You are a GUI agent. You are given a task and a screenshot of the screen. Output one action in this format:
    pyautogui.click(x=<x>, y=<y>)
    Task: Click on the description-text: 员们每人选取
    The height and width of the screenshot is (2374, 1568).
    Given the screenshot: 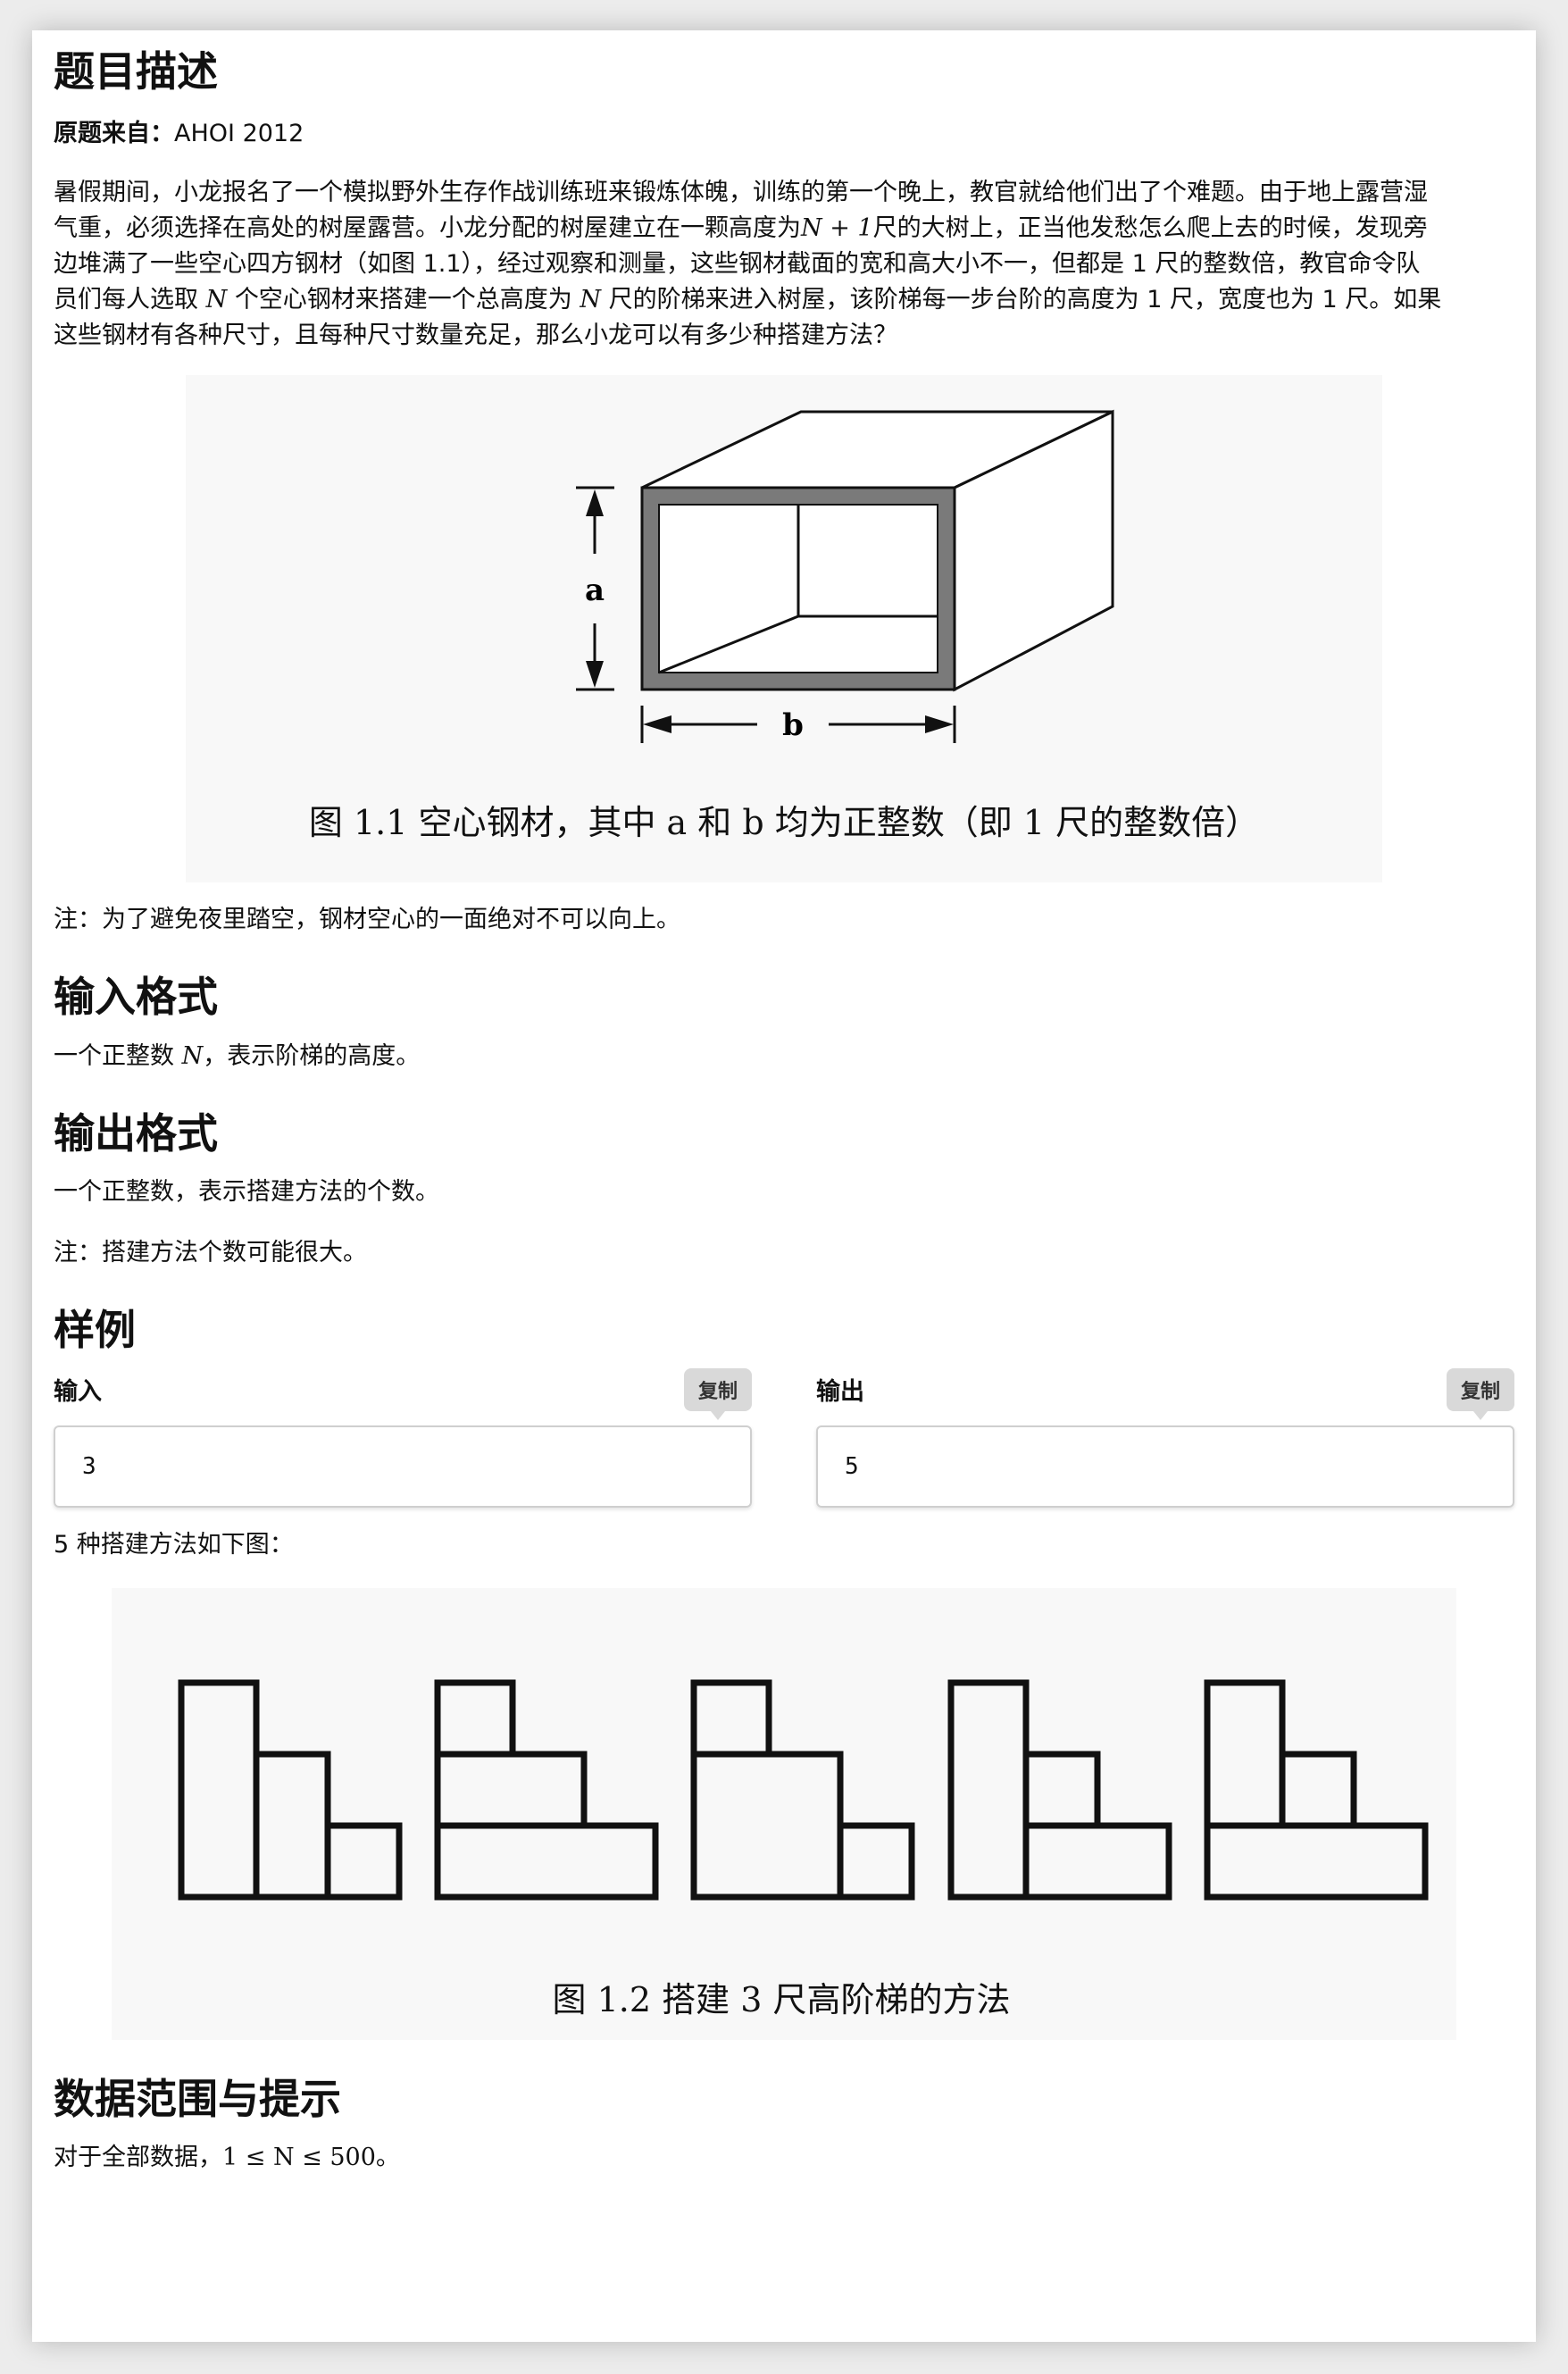 What is the action you would take?
    pyautogui.click(x=126, y=300)
    